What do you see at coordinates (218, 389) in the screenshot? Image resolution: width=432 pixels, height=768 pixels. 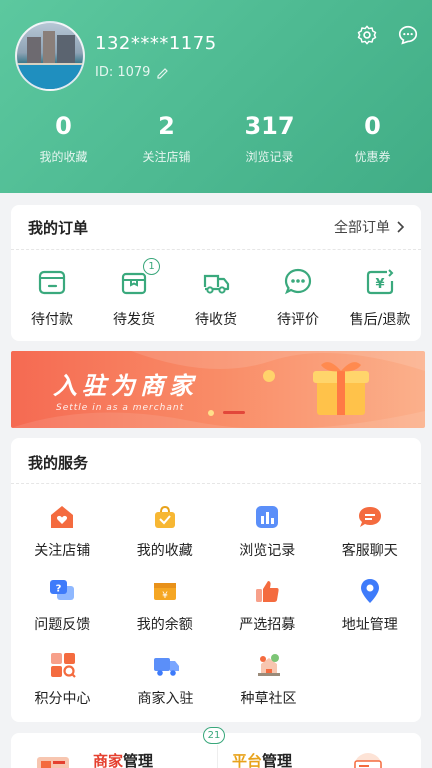 I see `merchant-banner: 入驻为商家 Settle in as a merchant` at bounding box center [218, 389].